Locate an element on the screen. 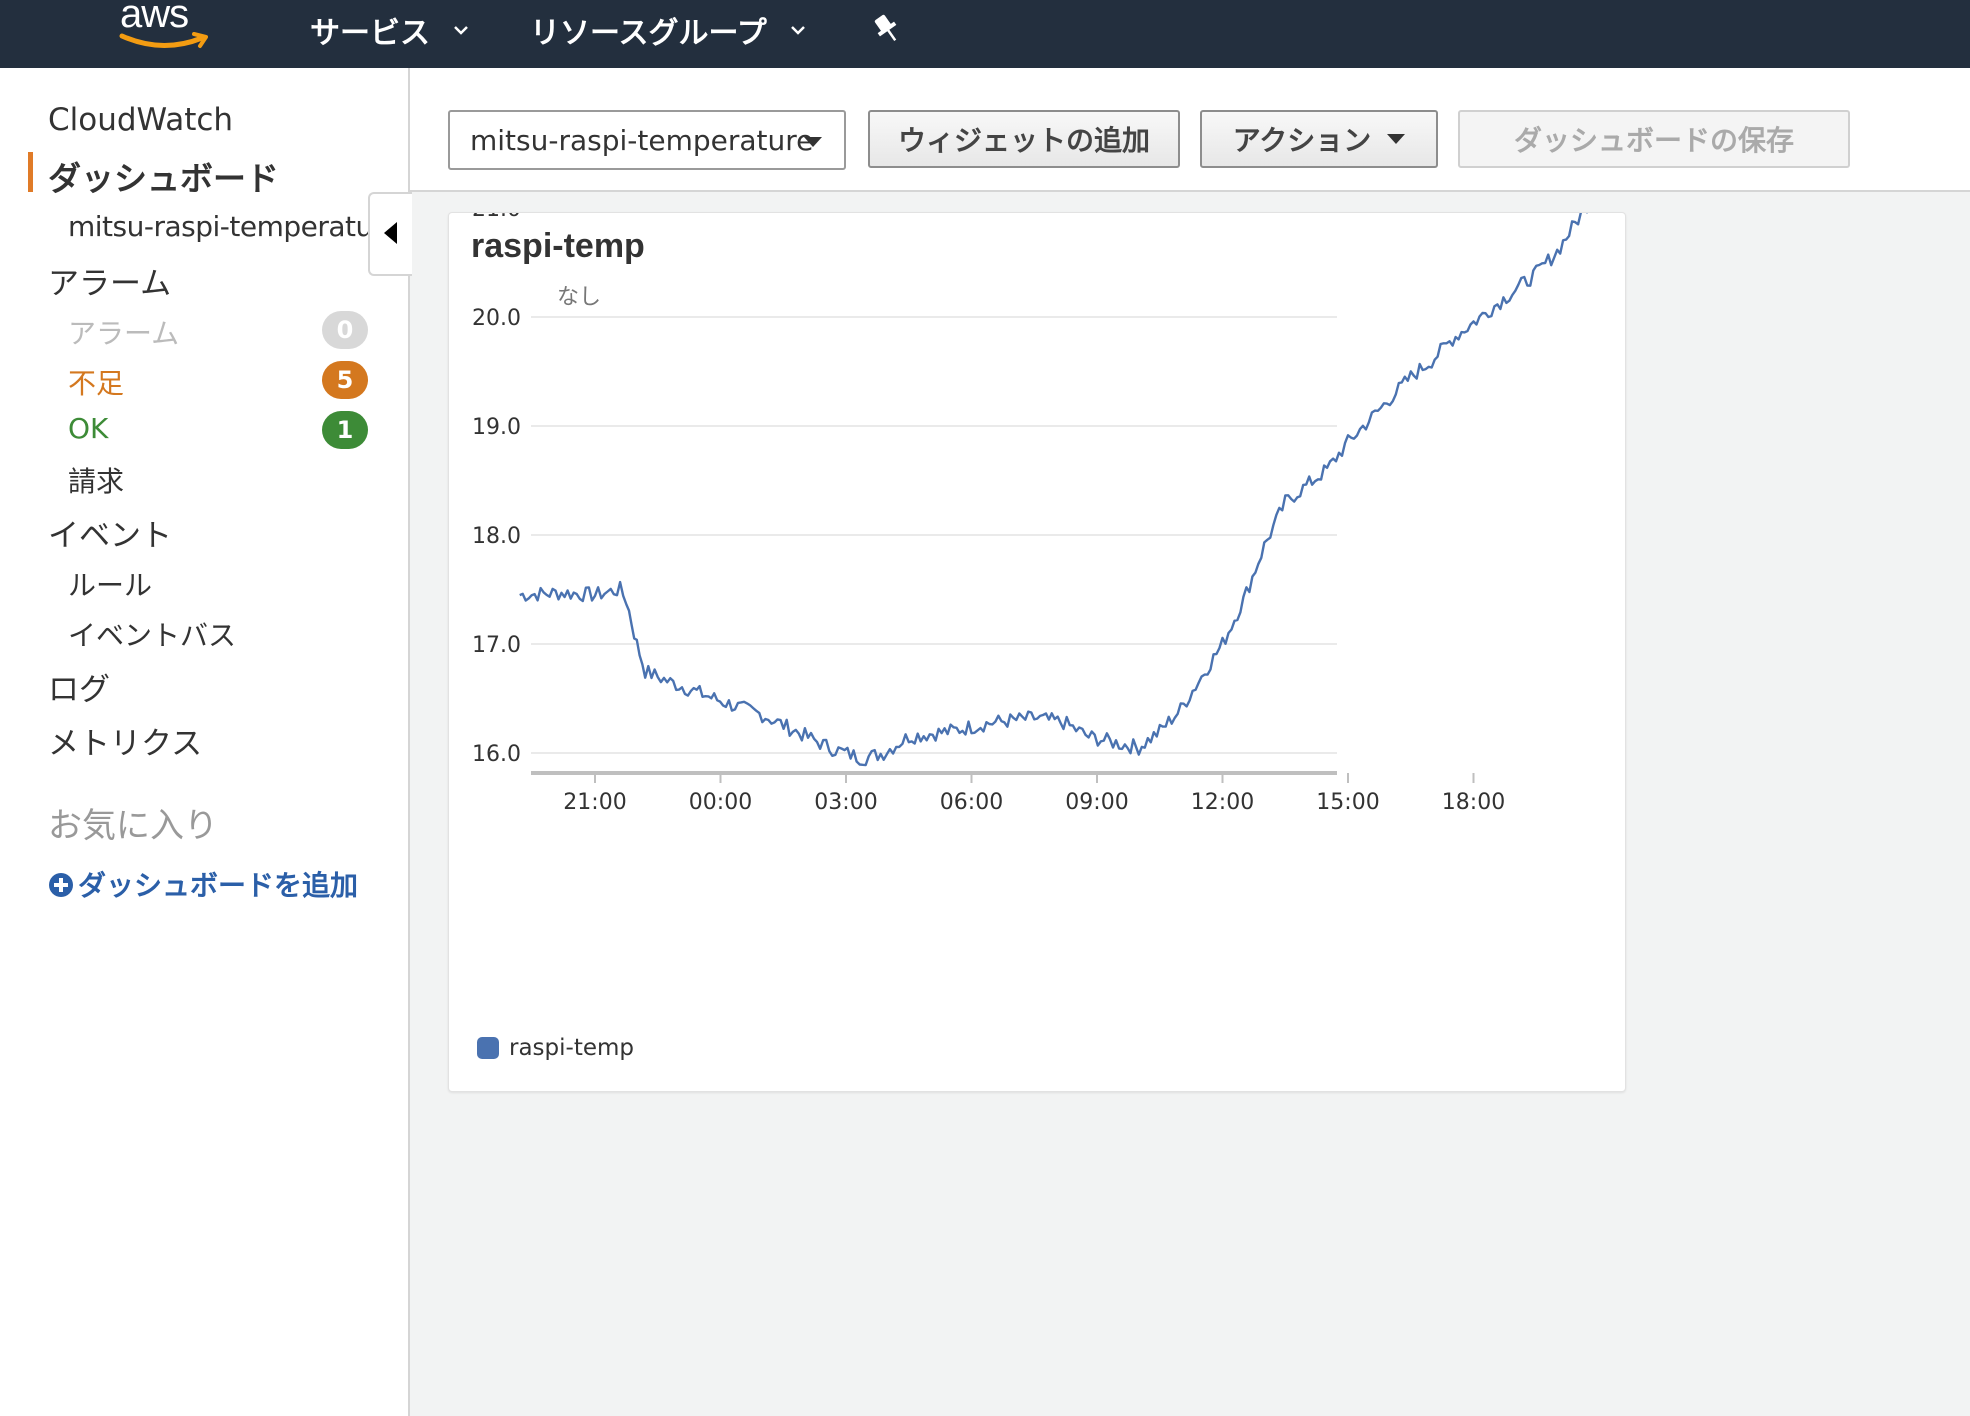  sidebar-item-rules: ルール is located at coordinates (110, 584).